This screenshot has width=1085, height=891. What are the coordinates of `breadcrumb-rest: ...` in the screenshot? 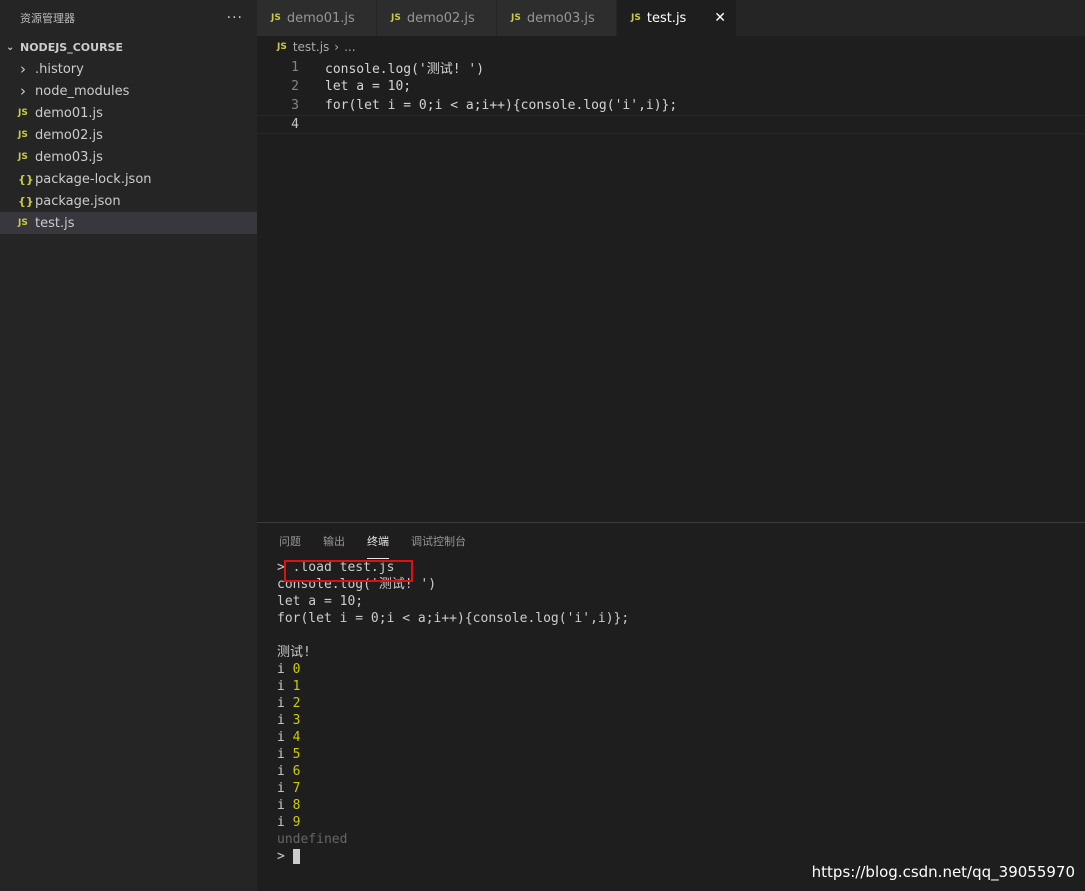 It's located at (349, 47).